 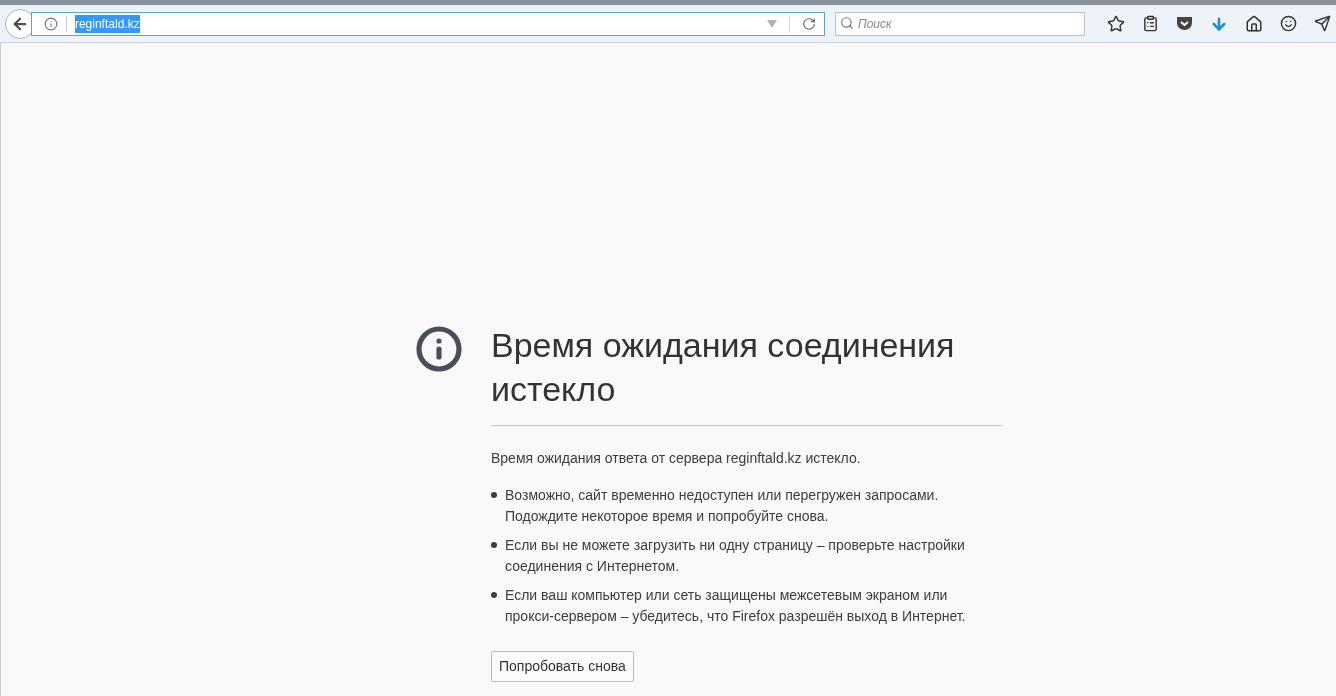 I want to click on suggestion-text: Если ваш компьютер или сеть защищены межсетевым экраном или прокси-сервером – убедитесь, что Firefox разрешён выход в Интернет., so click(x=736, y=606).